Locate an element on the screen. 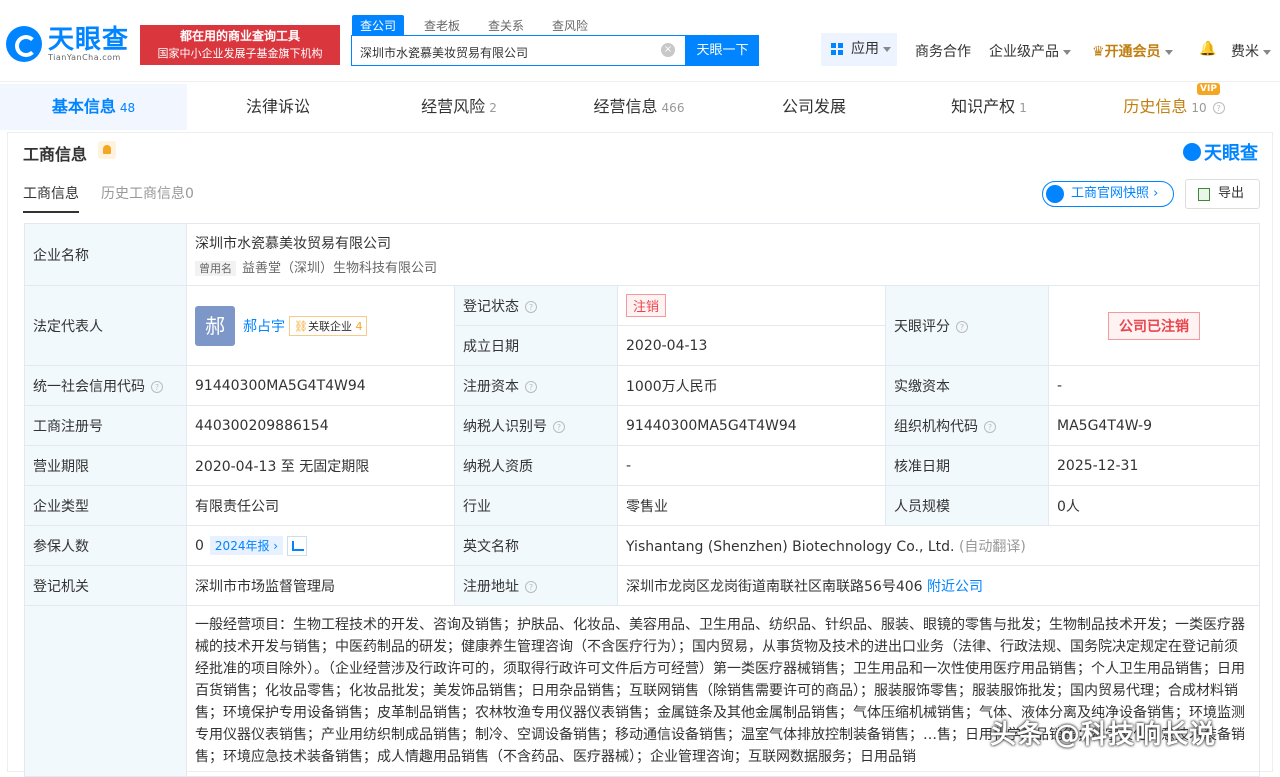 The image size is (1280, 777). person-icon is located at coordinates (1055, 194).